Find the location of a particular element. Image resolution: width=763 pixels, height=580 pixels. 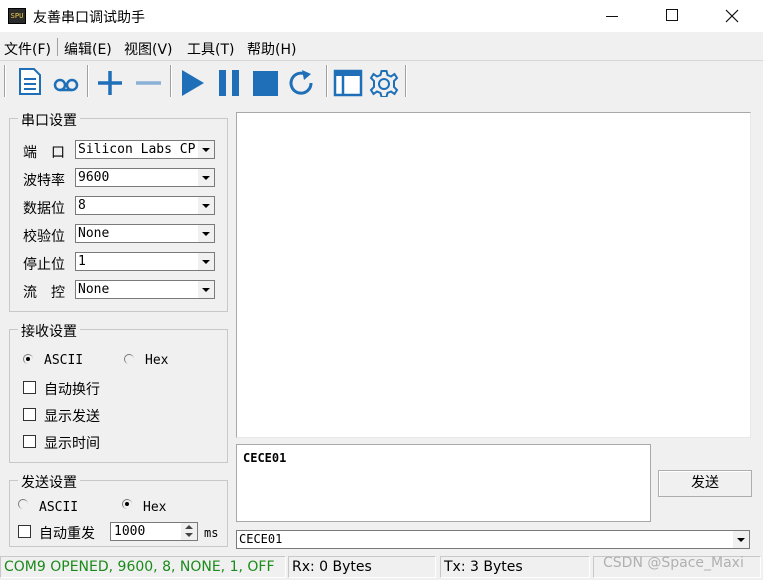

receive-hex-label: Hex is located at coordinates (157, 360).